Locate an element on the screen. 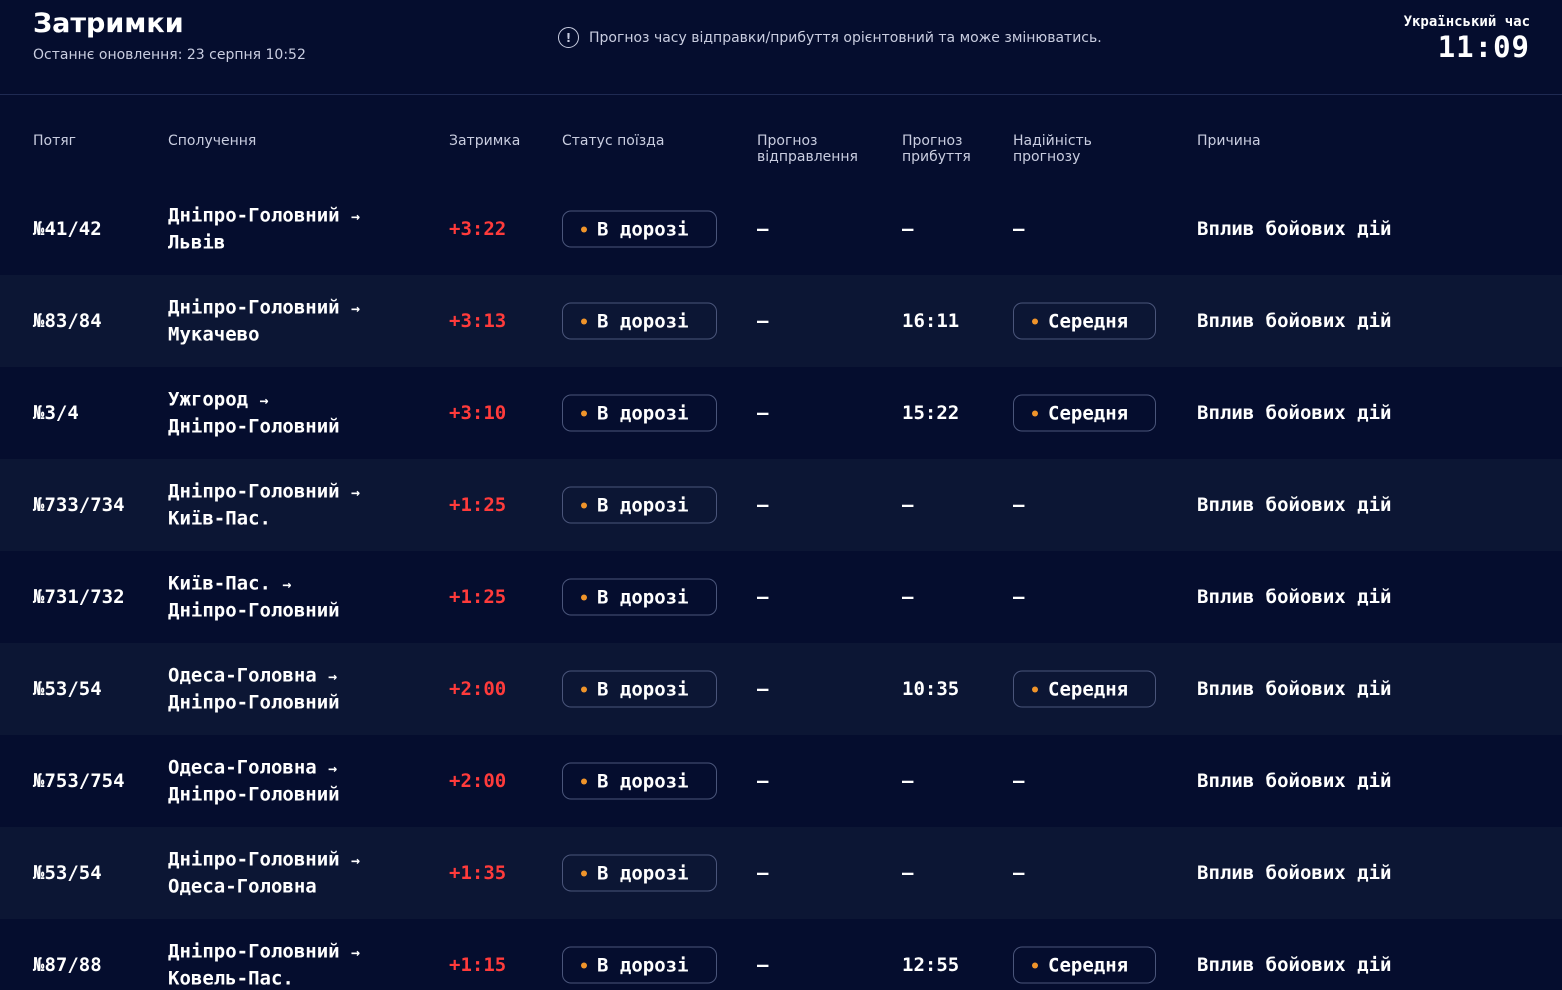 The image size is (1562, 990). delay-value: +1:35 is located at coordinates (478, 873).